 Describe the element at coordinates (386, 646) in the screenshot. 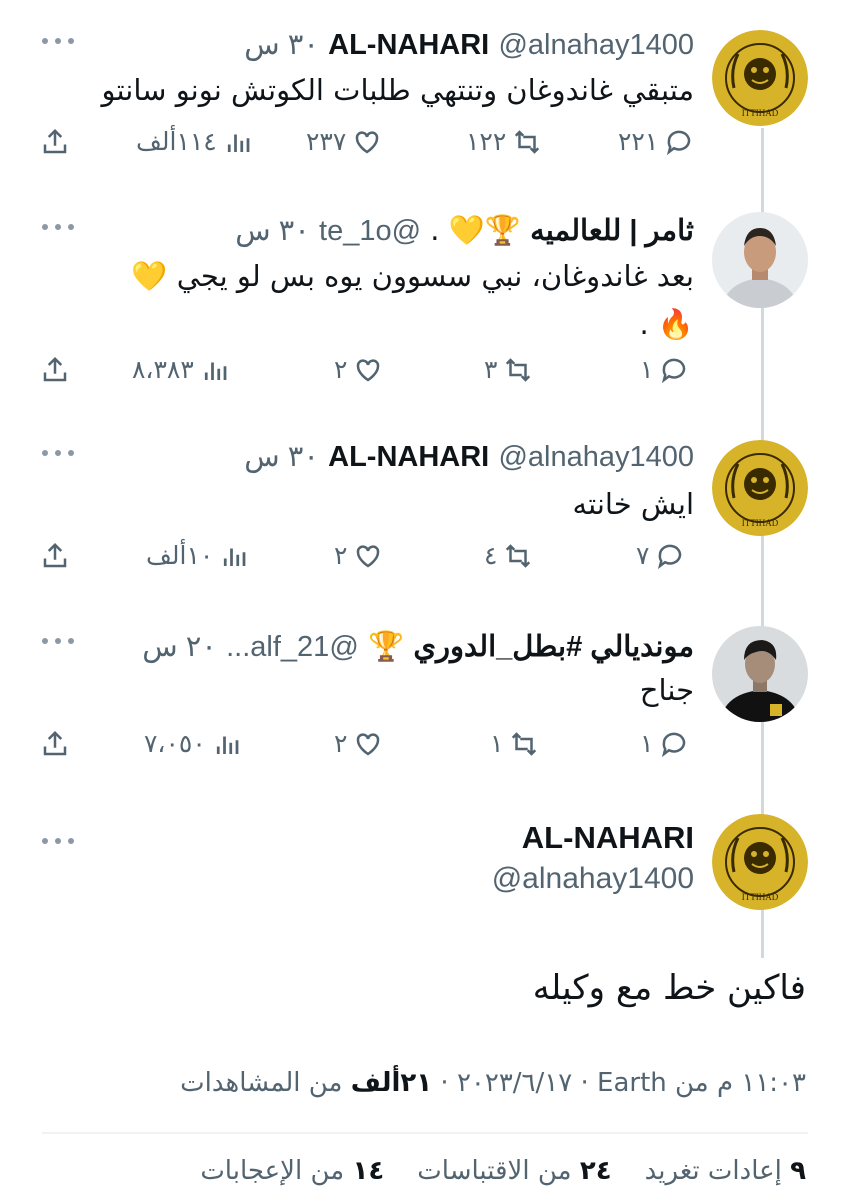

I see `name-emoji: 🏆` at that location.